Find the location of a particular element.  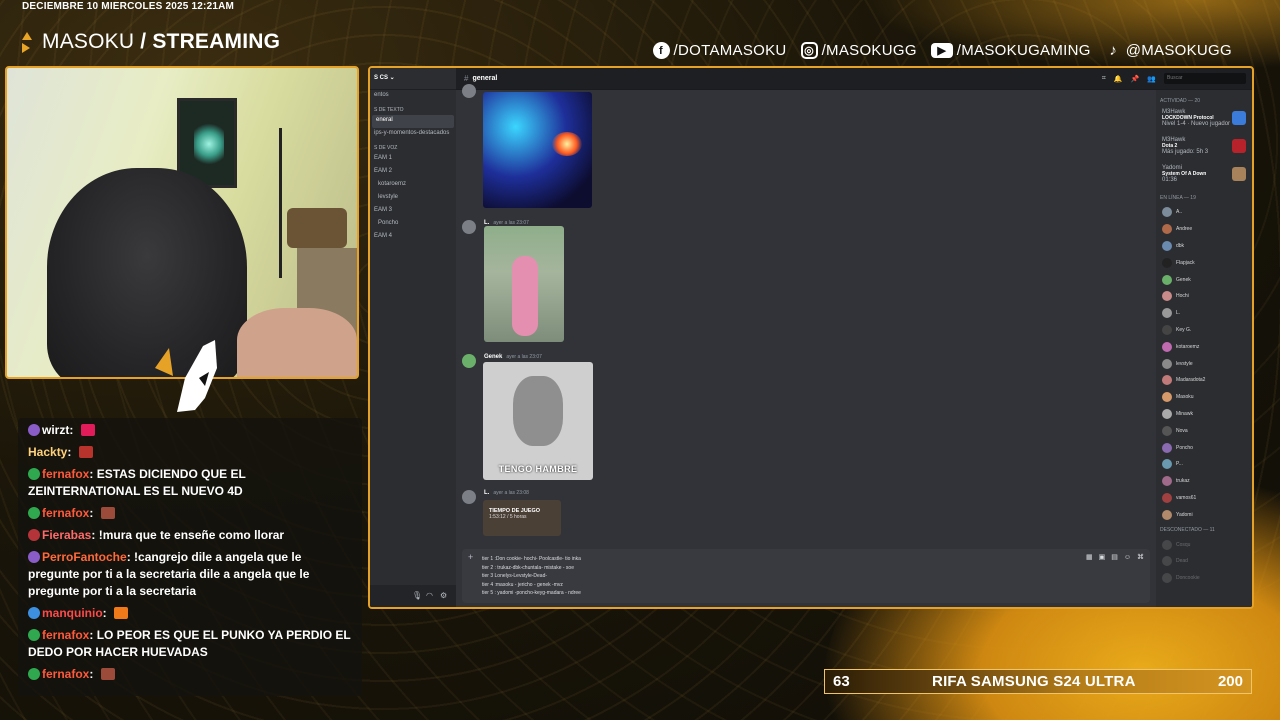

member-item: Nova is located at coordinates (1204, 430).